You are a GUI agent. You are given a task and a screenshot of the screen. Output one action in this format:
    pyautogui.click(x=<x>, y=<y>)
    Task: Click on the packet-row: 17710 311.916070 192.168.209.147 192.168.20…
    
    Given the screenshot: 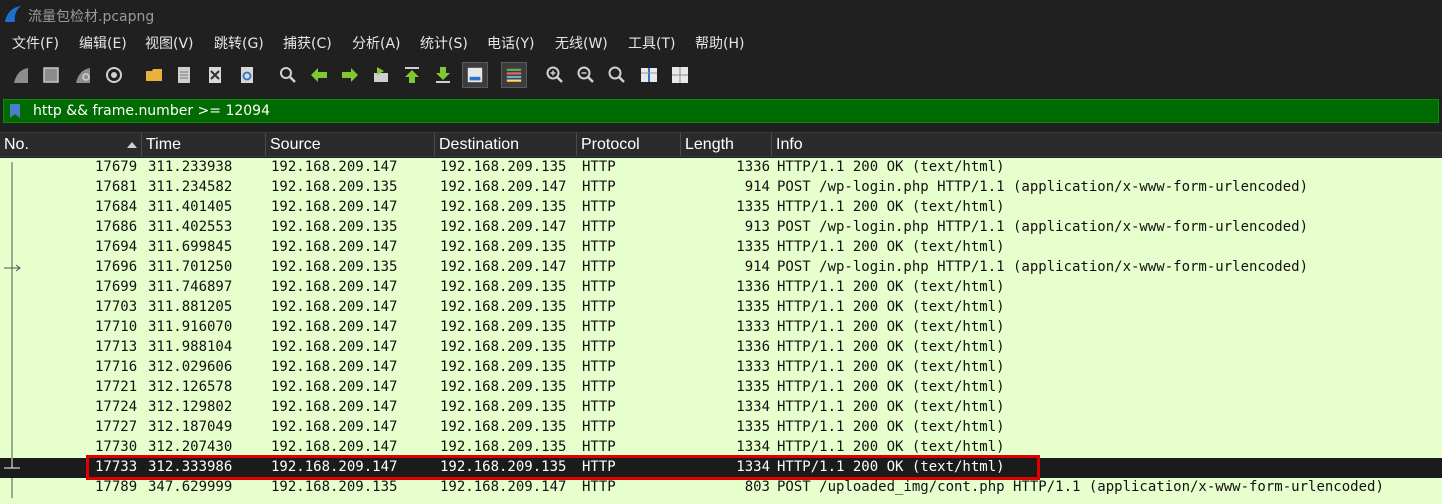 What is the action you would take?
    pyautogui.click(x=721, y=328)
    